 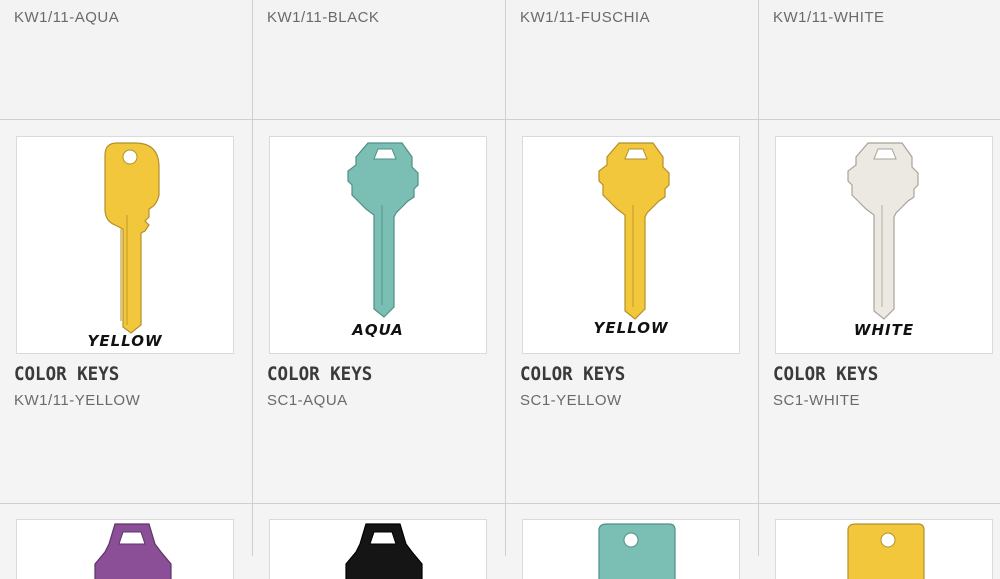 What do you see at coordinates (378, 330) in the screenshot?
I see `key-color-label: AQUA` at bounding box center [378, 330].